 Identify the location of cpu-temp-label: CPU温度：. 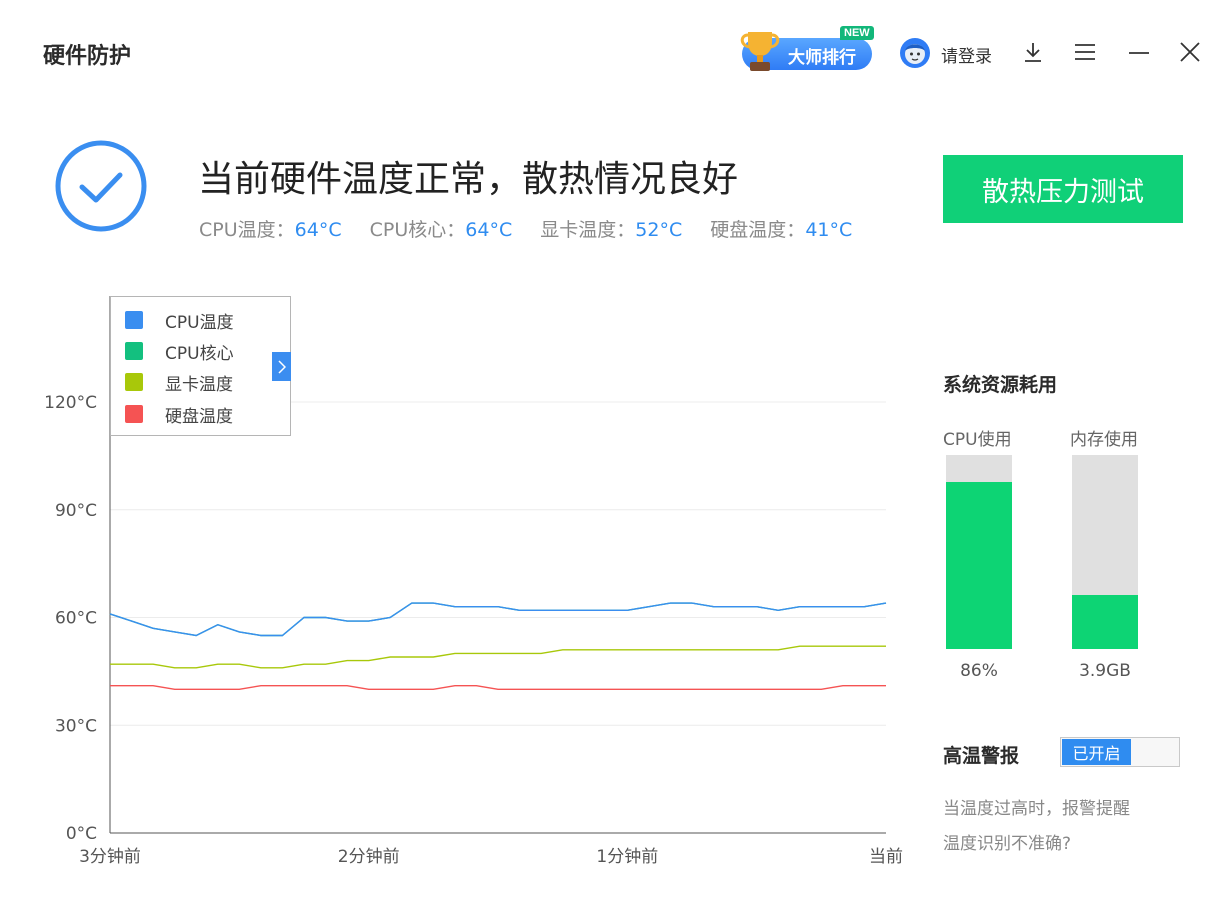
(247, 230).